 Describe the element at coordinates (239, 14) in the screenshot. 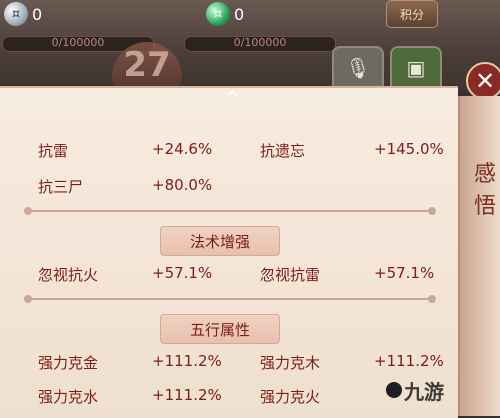

I see `jade-count: 0` at that location.